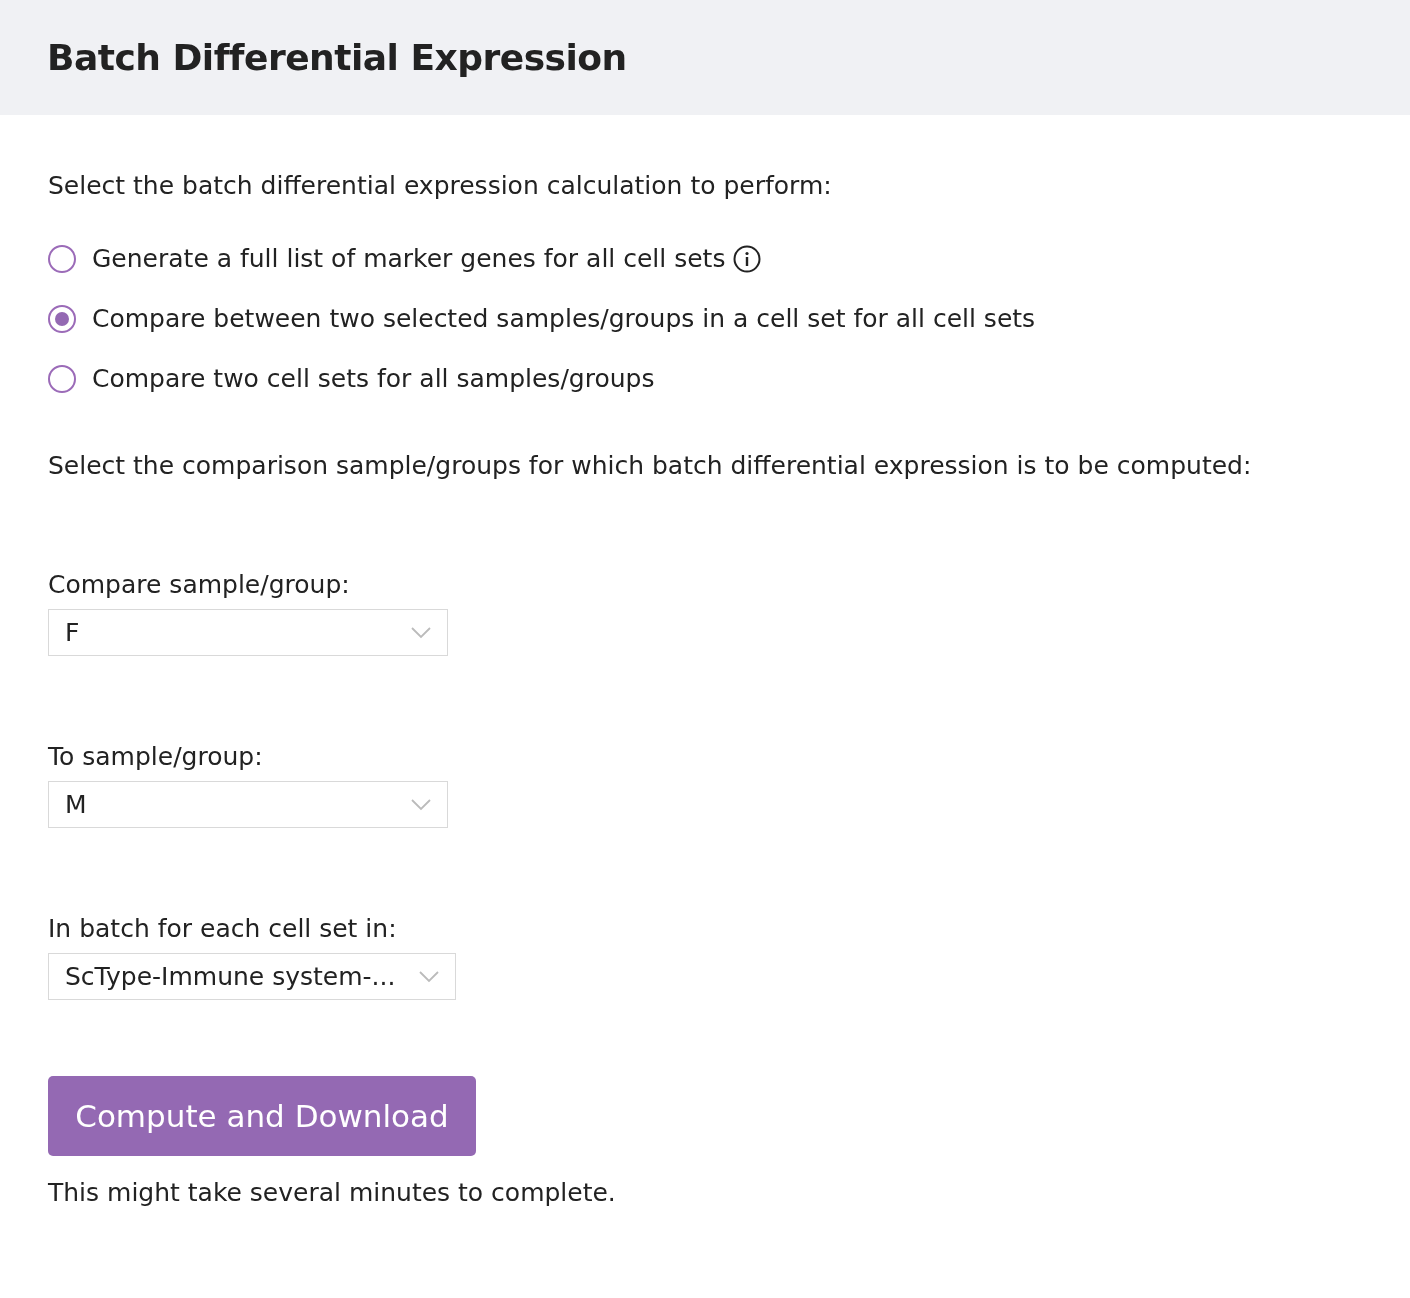 The image size is (1410, 1298). I want to click on page-title: Batch Differential Expression, so click(337, 57).